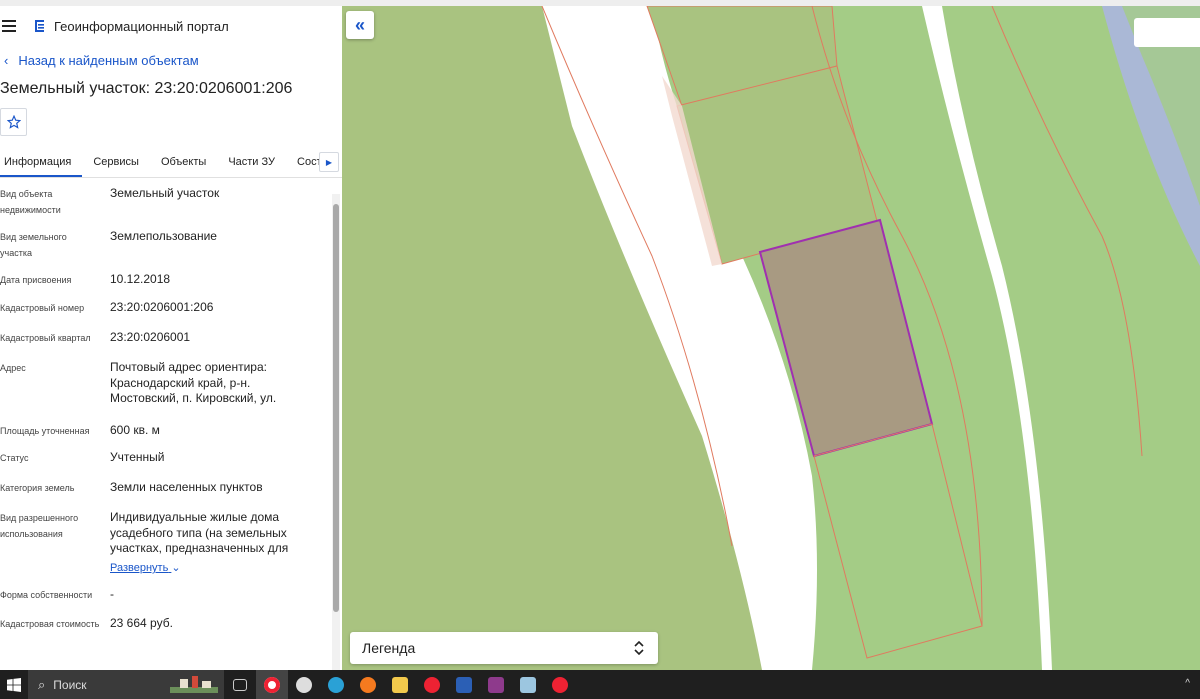  I want to click on field-value: Учтенный, so click(137, 457).